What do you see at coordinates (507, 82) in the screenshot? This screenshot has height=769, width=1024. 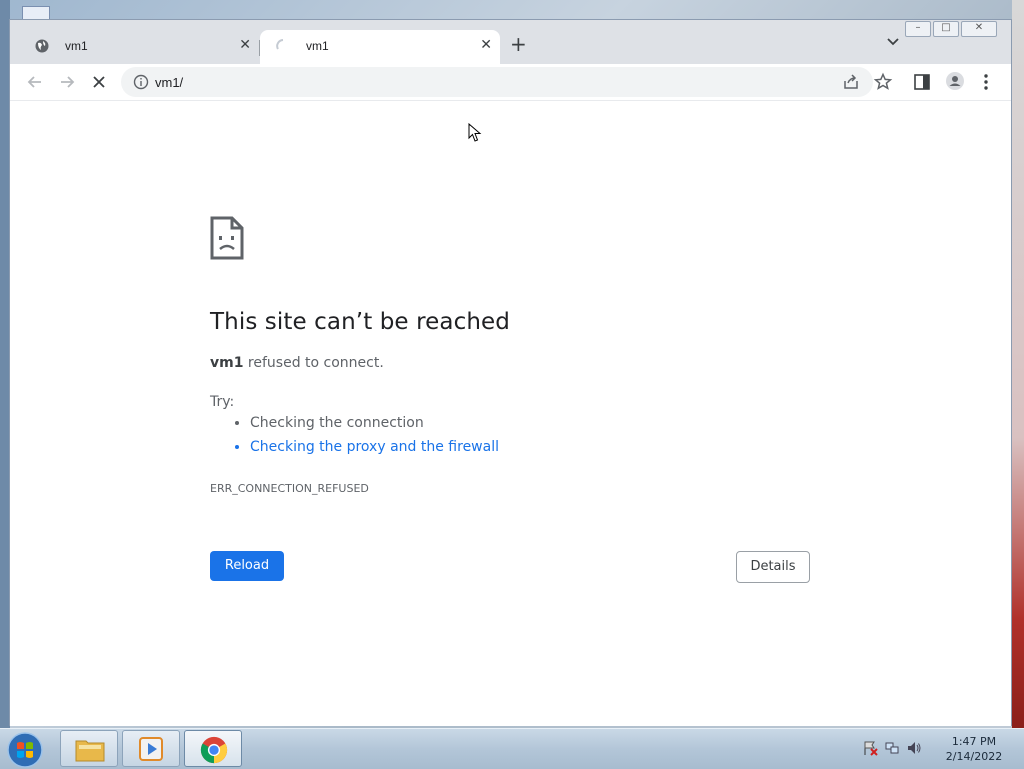 I see `address-bar: vm1/` at bounding box center [507, 82].